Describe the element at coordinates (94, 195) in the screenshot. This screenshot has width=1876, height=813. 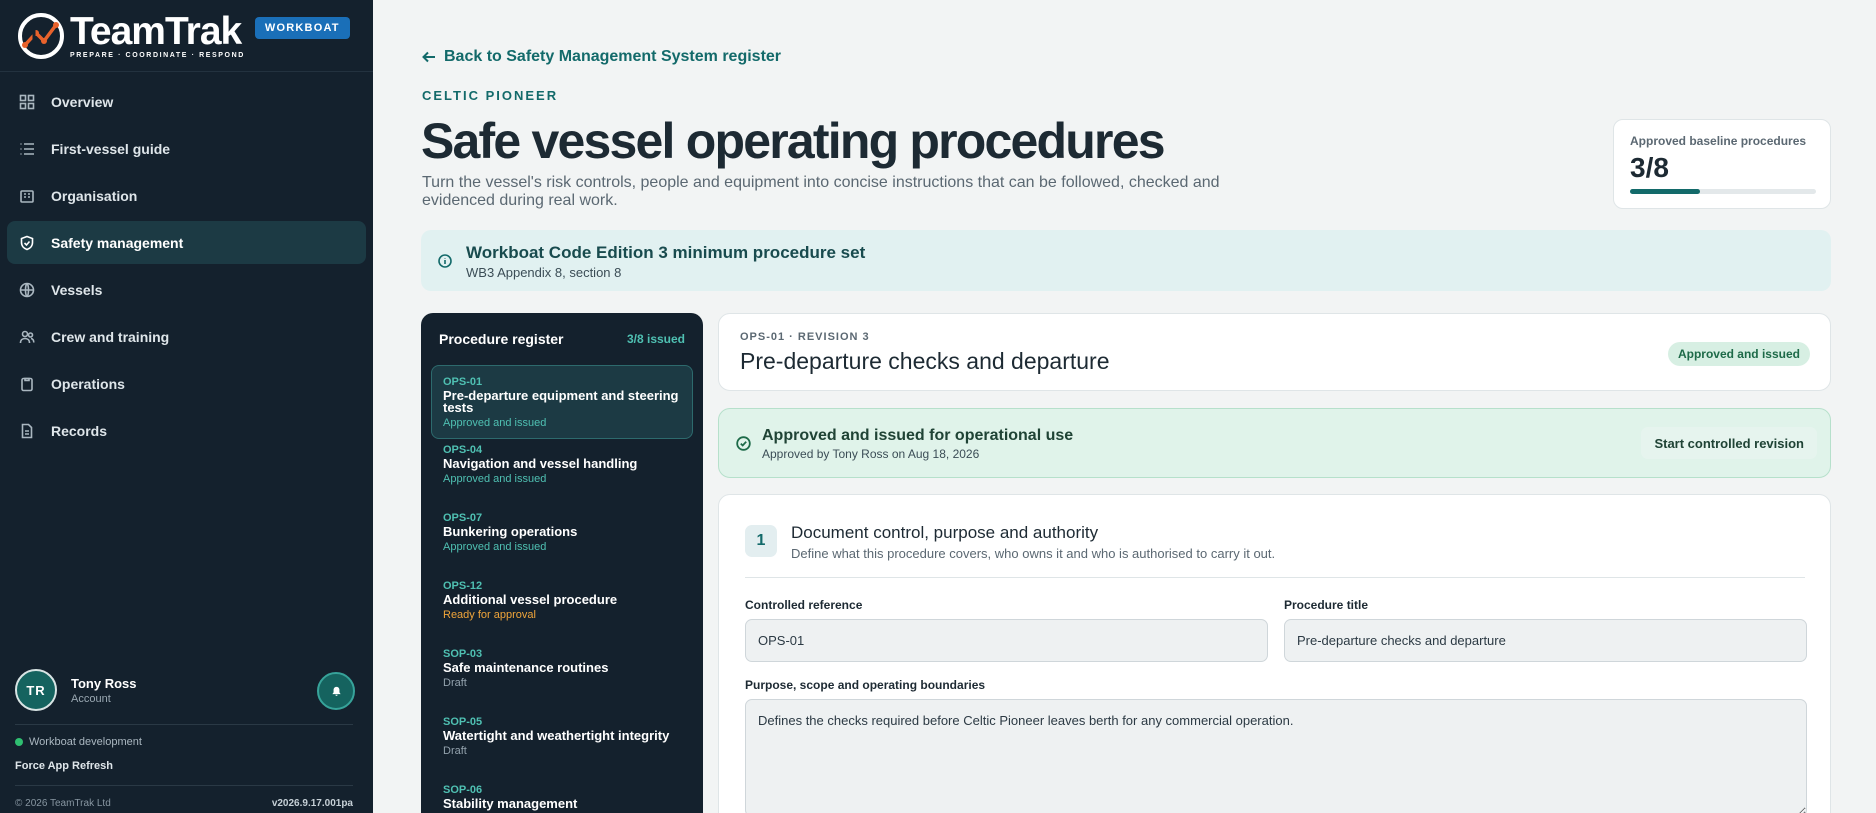
I see `sidebar-item-label: Organisation` at that location.